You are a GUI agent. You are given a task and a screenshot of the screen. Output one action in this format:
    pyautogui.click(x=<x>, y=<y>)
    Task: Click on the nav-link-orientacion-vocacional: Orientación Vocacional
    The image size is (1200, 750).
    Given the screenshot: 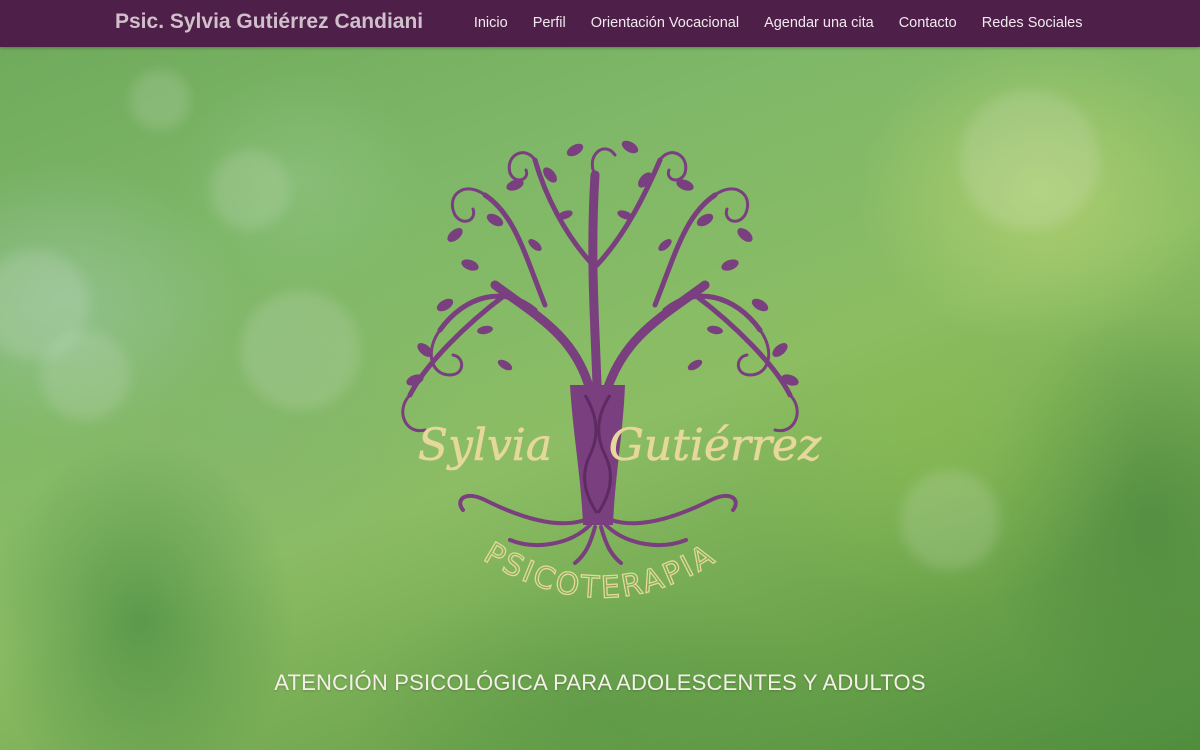 What is the action you would take?
    pyautogui.click(x=664, y=23)
    